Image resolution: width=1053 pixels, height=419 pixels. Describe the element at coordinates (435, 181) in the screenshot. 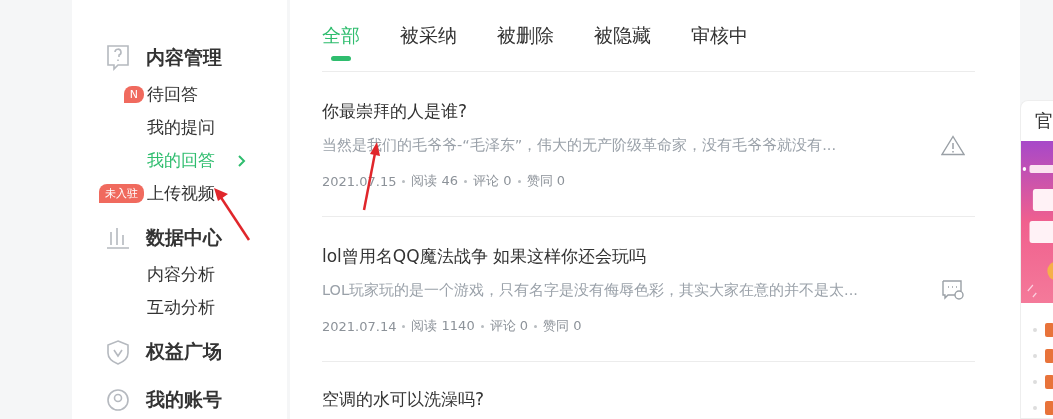

I see `meta-text: 阅读 46` at that location.